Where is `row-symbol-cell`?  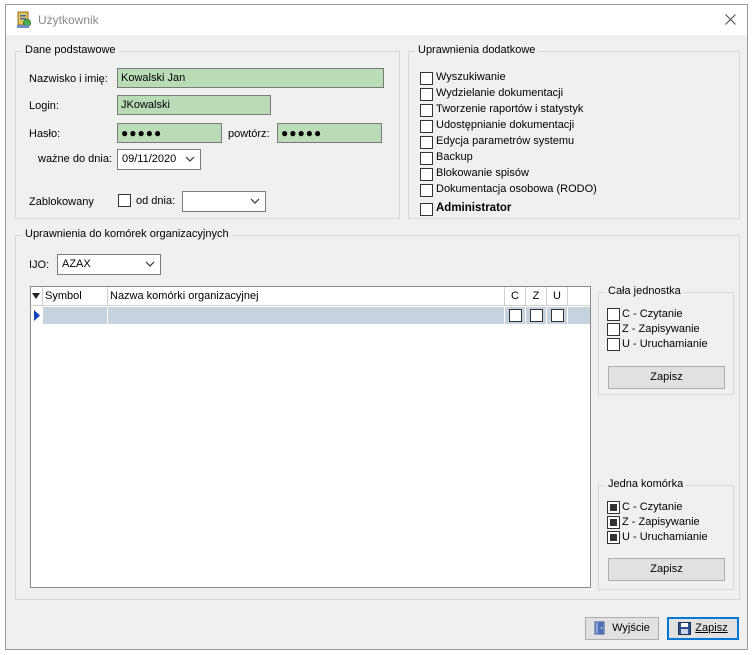
row-symbol-cell is located at coordinates (75, 315).